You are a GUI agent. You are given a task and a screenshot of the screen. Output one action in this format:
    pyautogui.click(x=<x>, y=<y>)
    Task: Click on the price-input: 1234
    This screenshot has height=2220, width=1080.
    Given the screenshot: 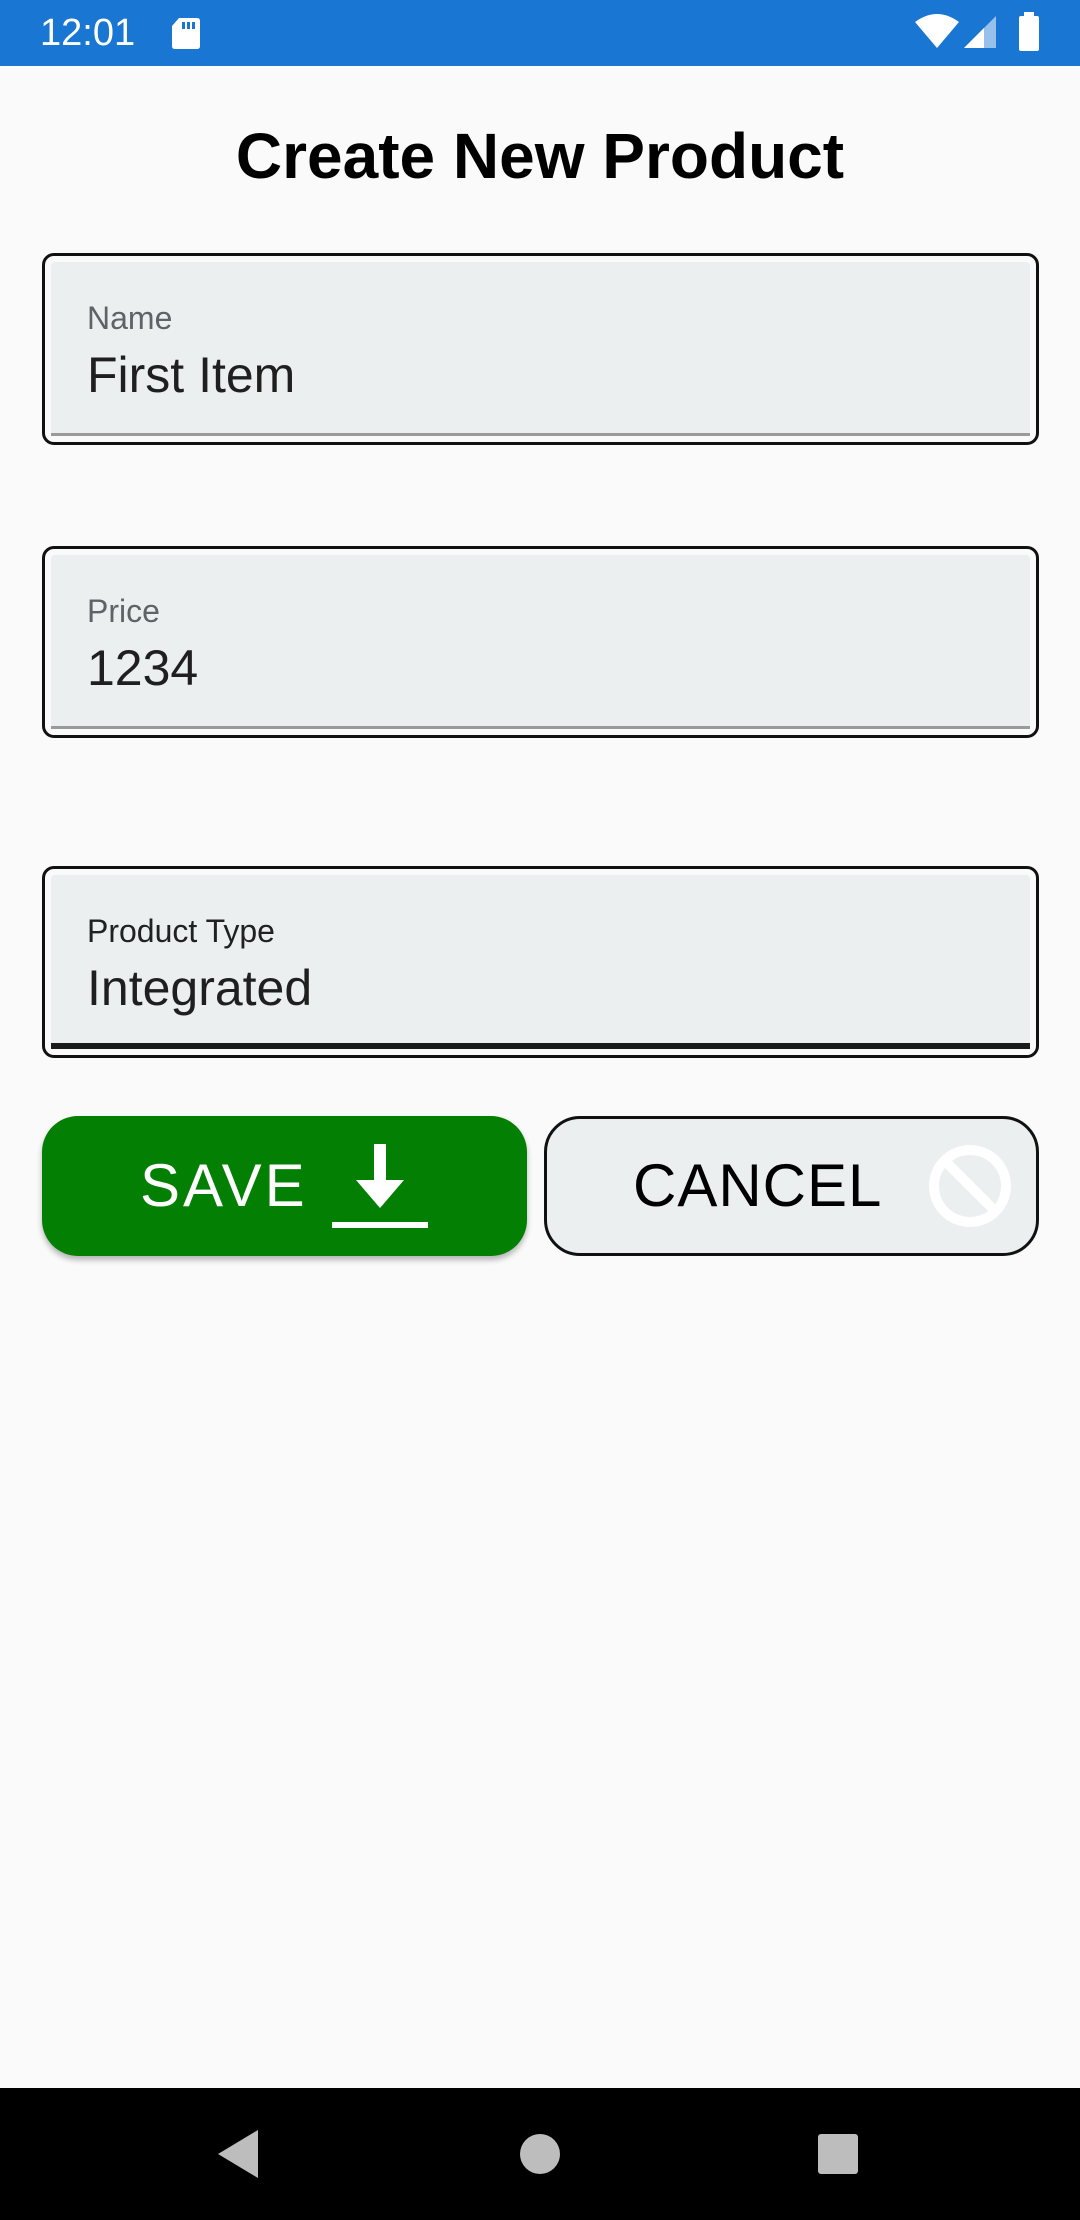 What is the action you would take?
    pyautogui.click(x=142, y=668)
    